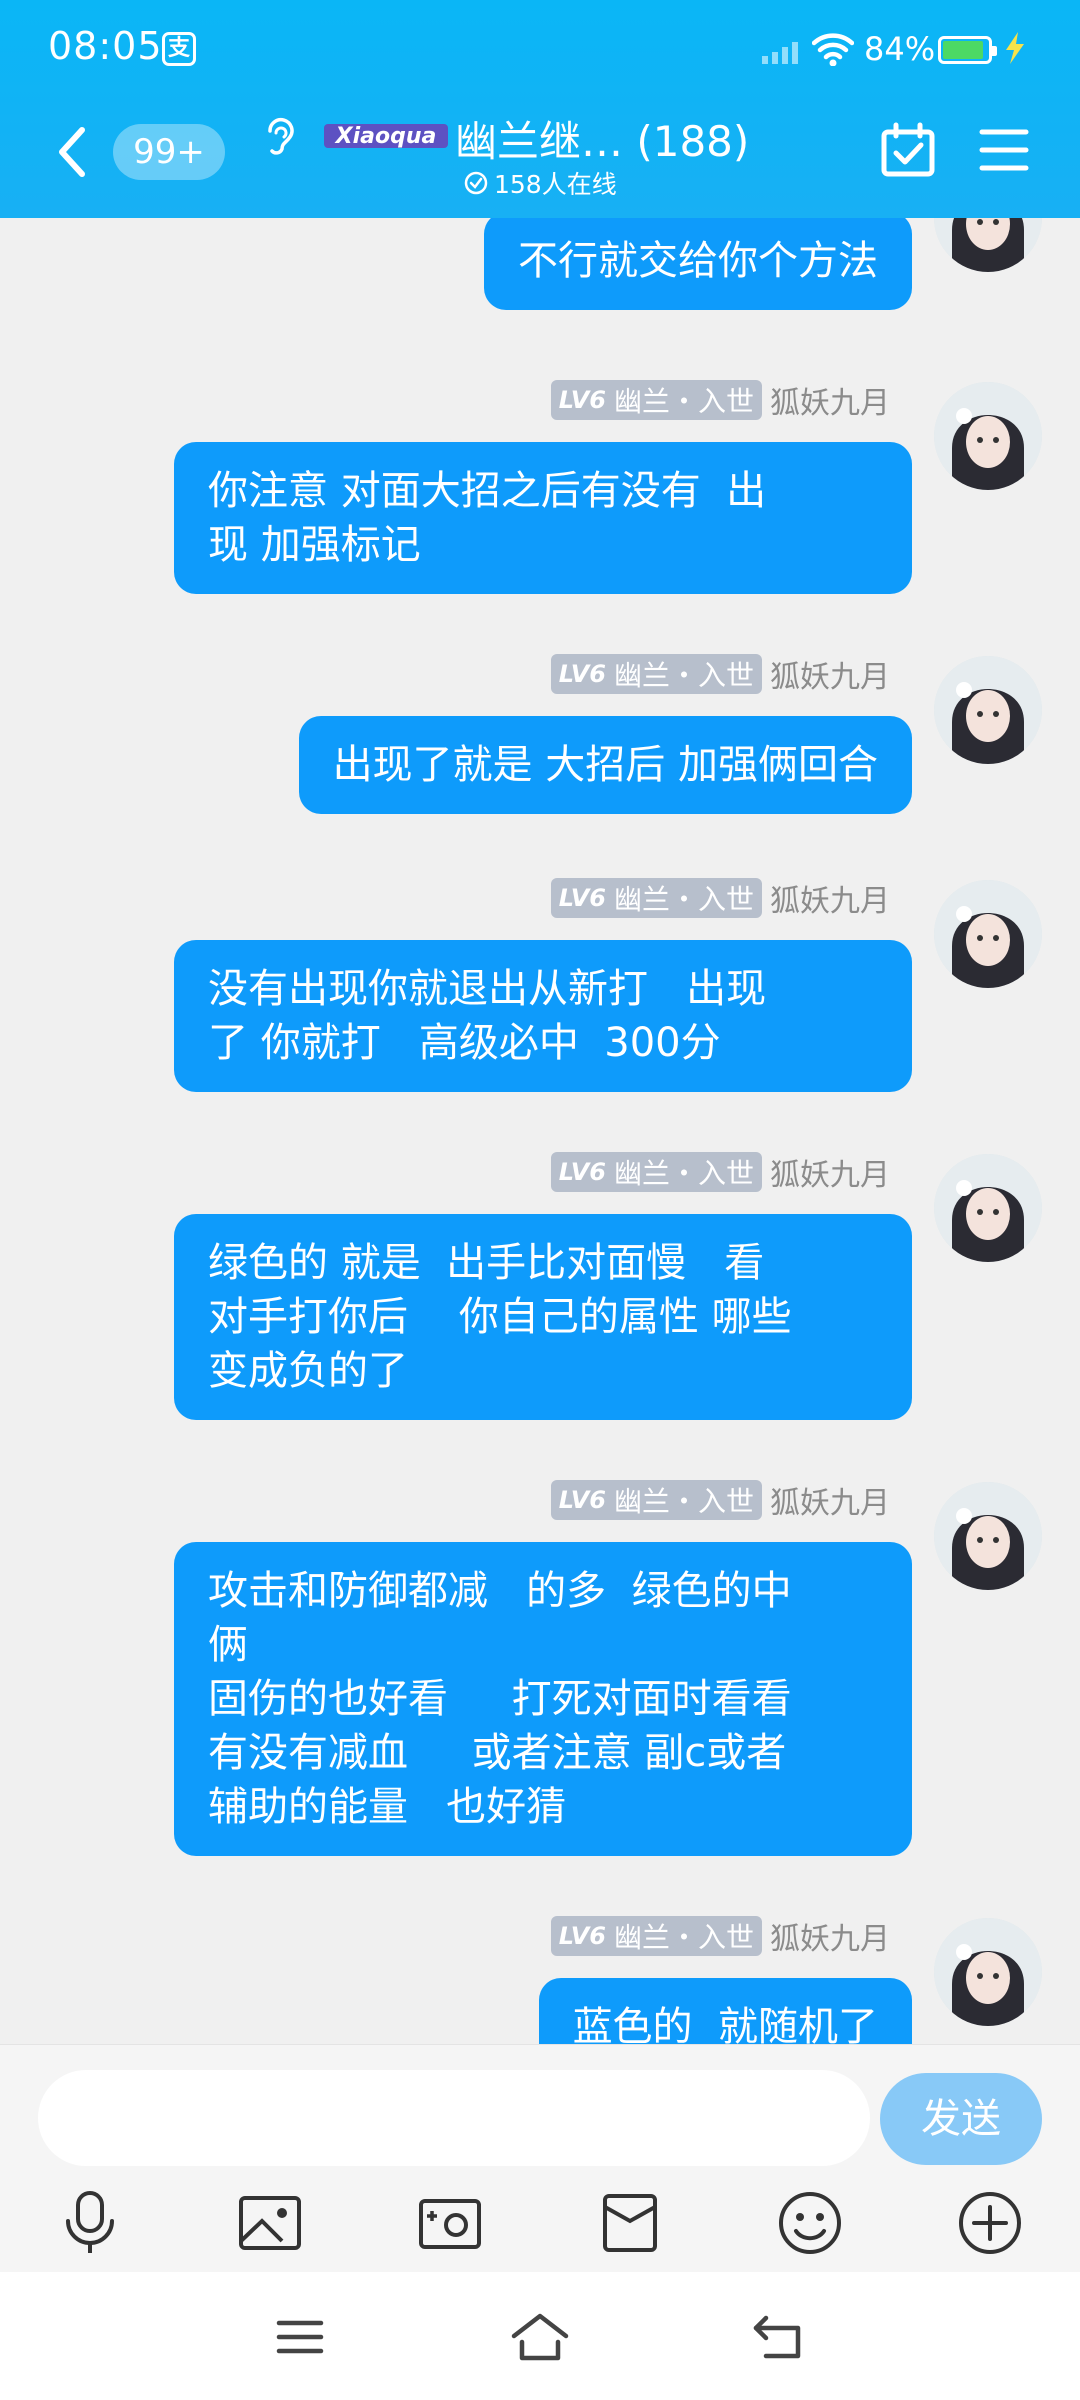  I want to click on message-input, so click(454, 2118).